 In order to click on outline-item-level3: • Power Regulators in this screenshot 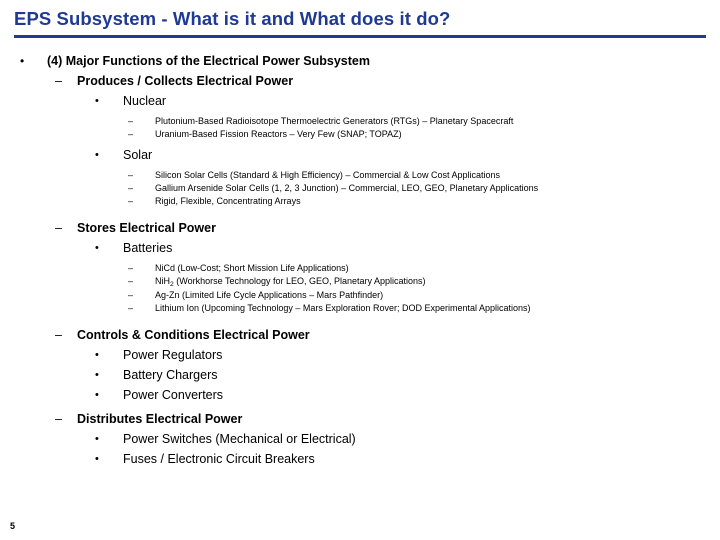, I will do `click(407, 355)`.